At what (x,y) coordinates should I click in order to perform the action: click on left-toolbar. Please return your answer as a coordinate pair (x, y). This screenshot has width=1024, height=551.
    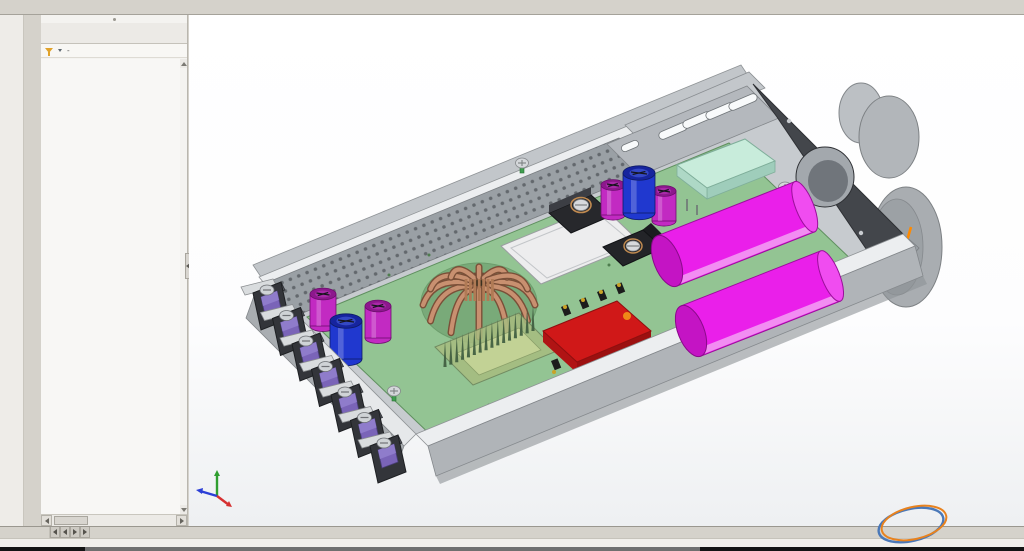
    Looking at the image, I should click on (12, 270).